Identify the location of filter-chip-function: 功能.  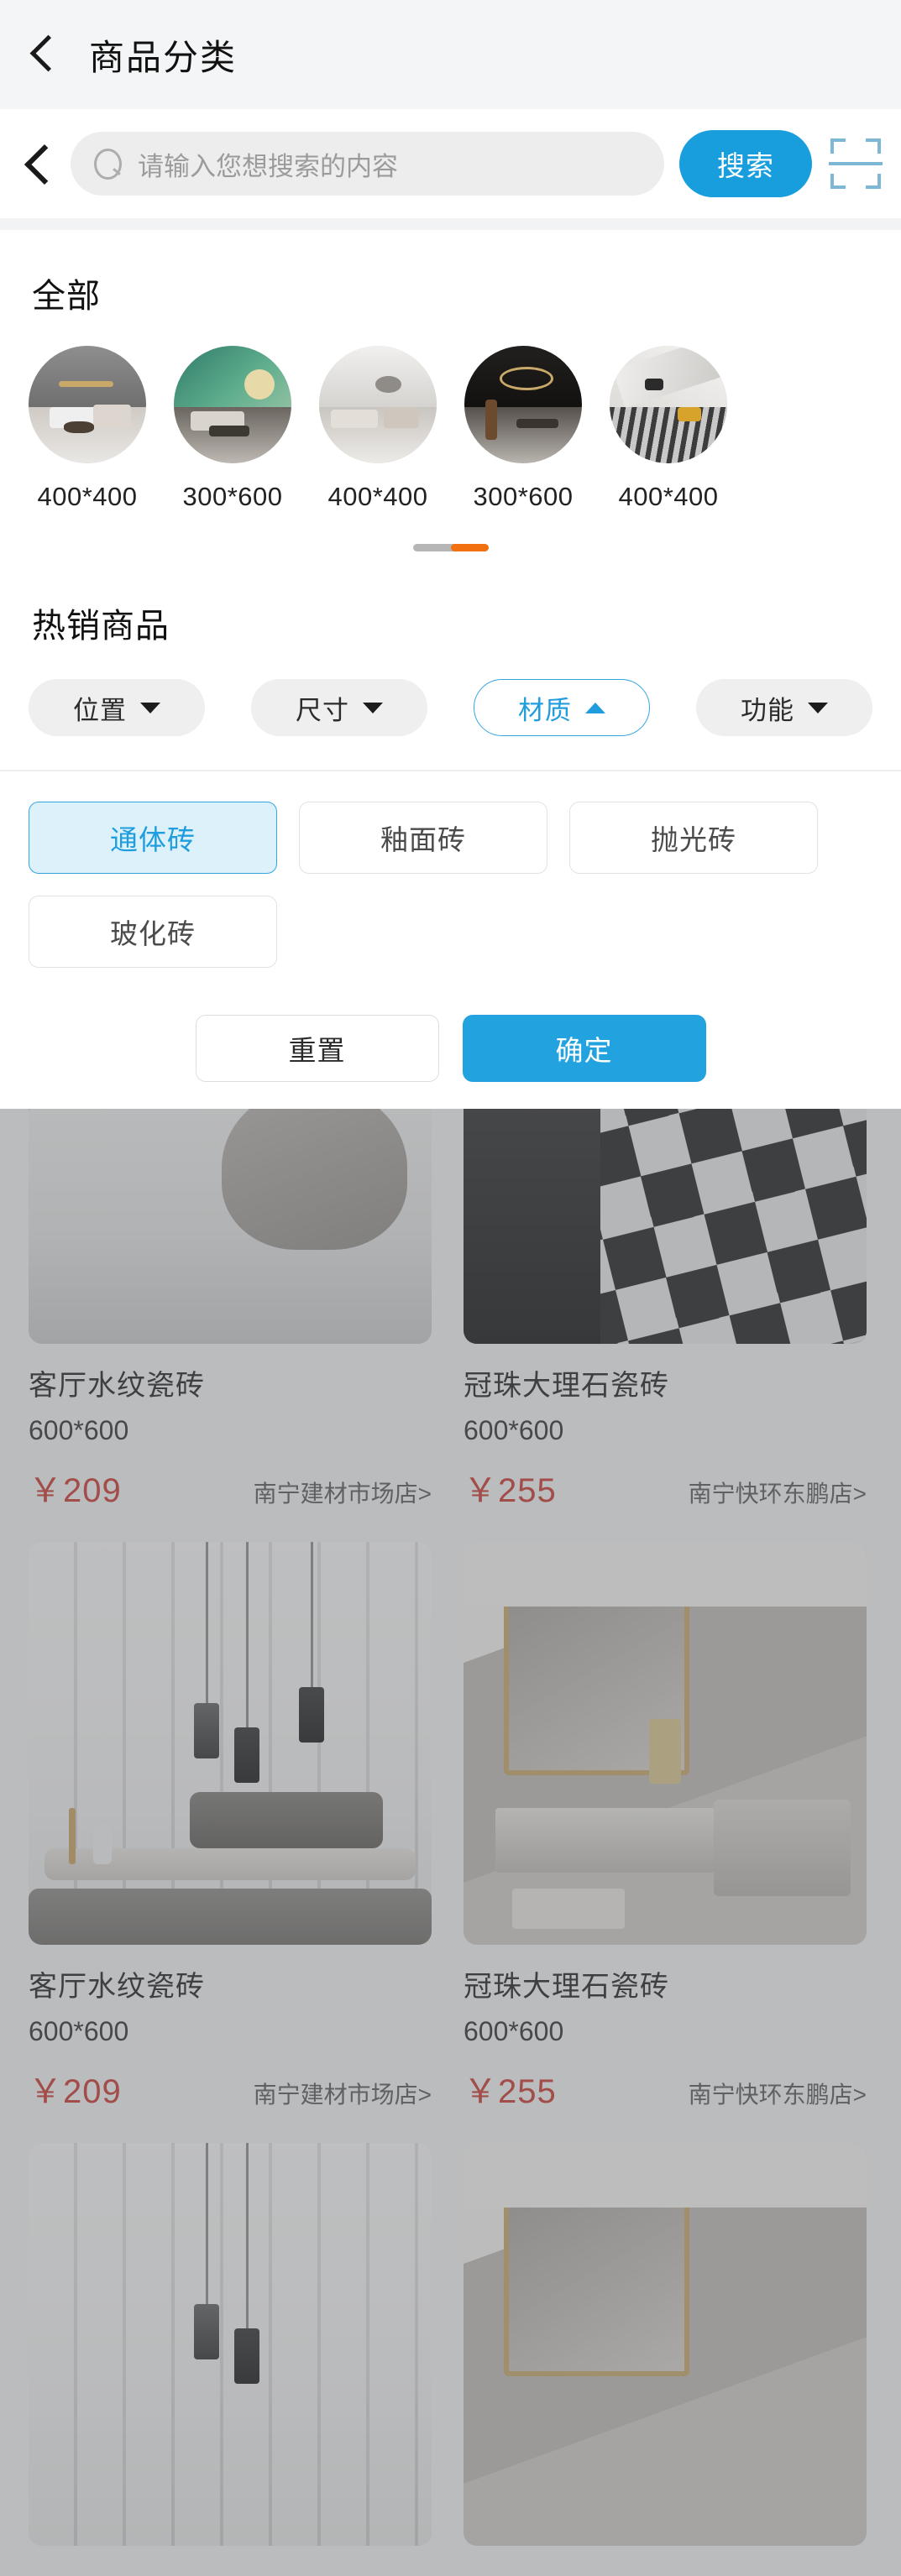
(784, 707).